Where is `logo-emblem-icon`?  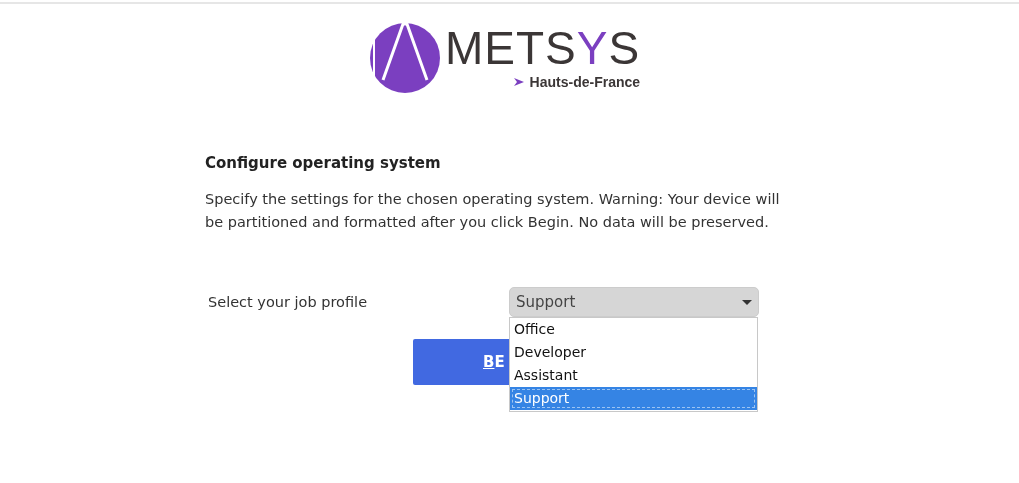
logo-emblem-icon is located at coordinates (404, 58).